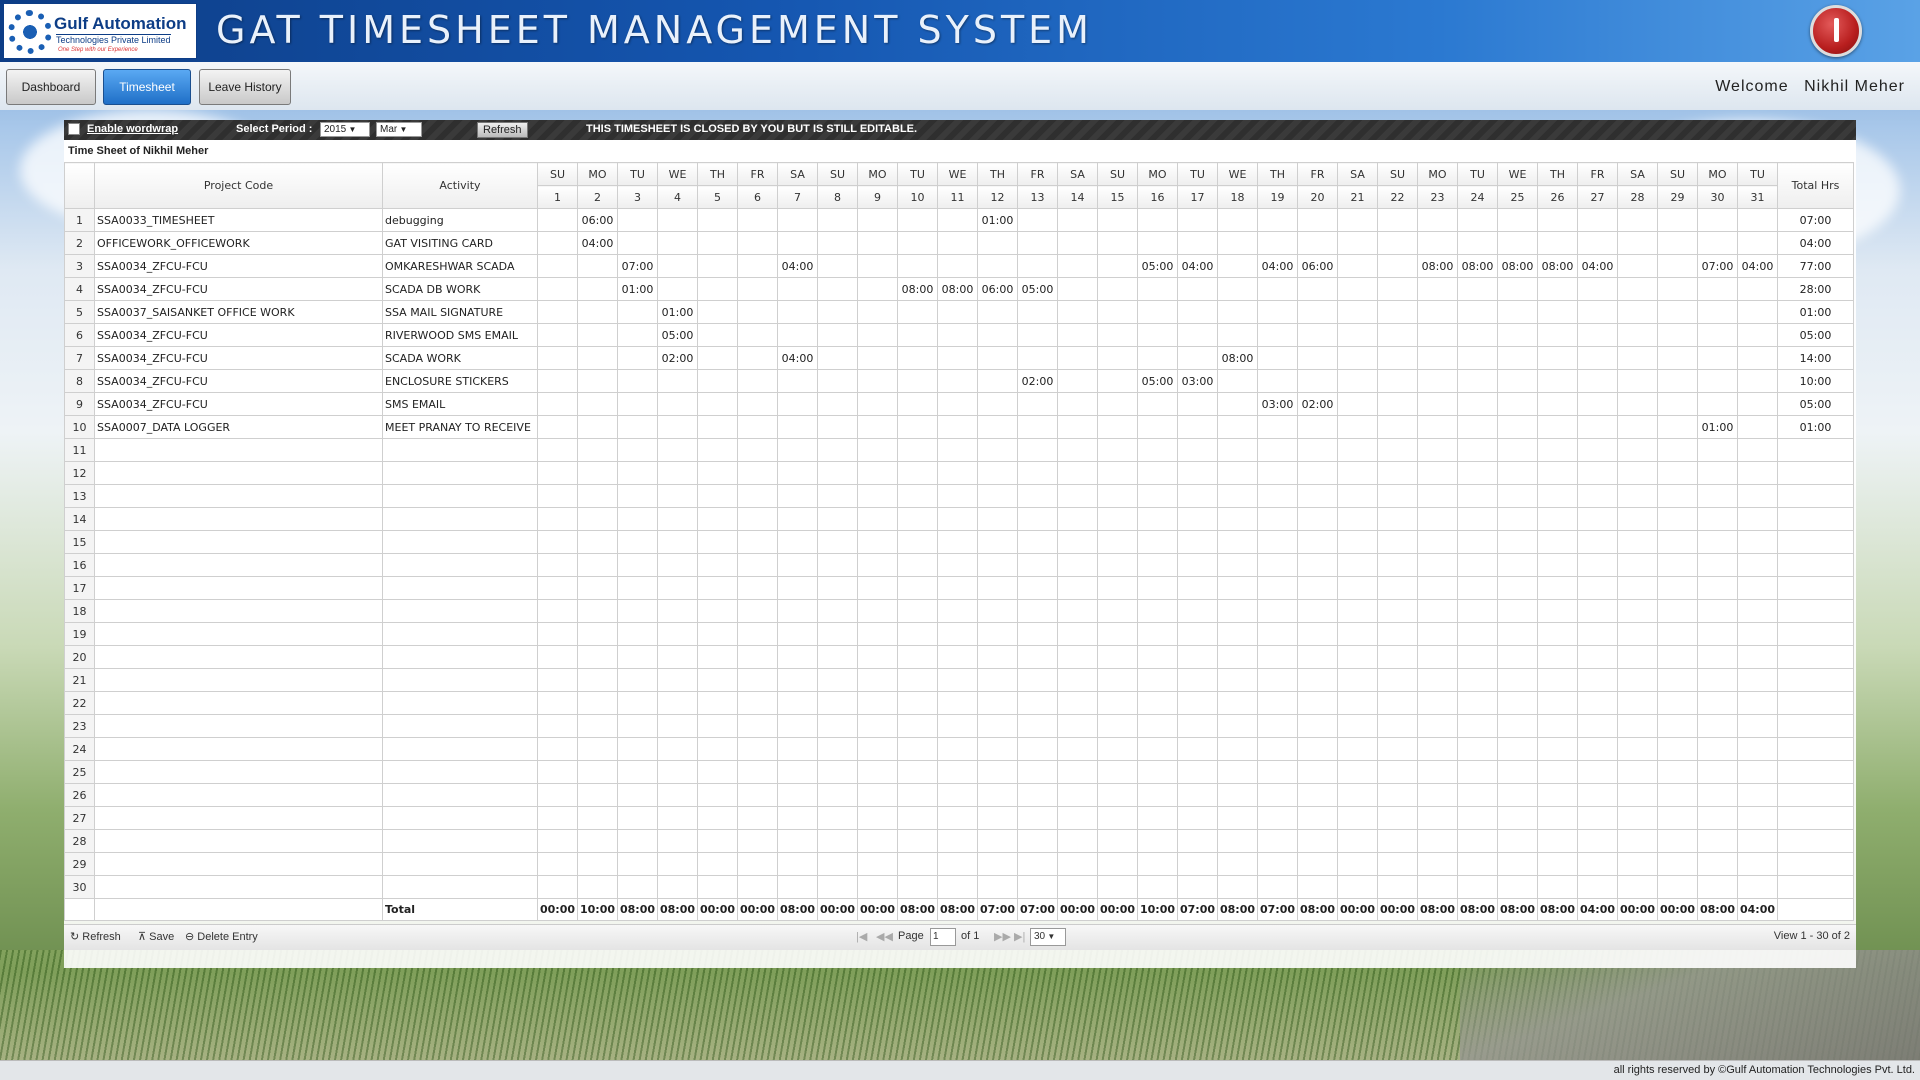 The height and width of the screenshot is (1080, 1920). I want to click on activity-cell: MEET PRANAY TO RECEIVE, so click(460, 427).